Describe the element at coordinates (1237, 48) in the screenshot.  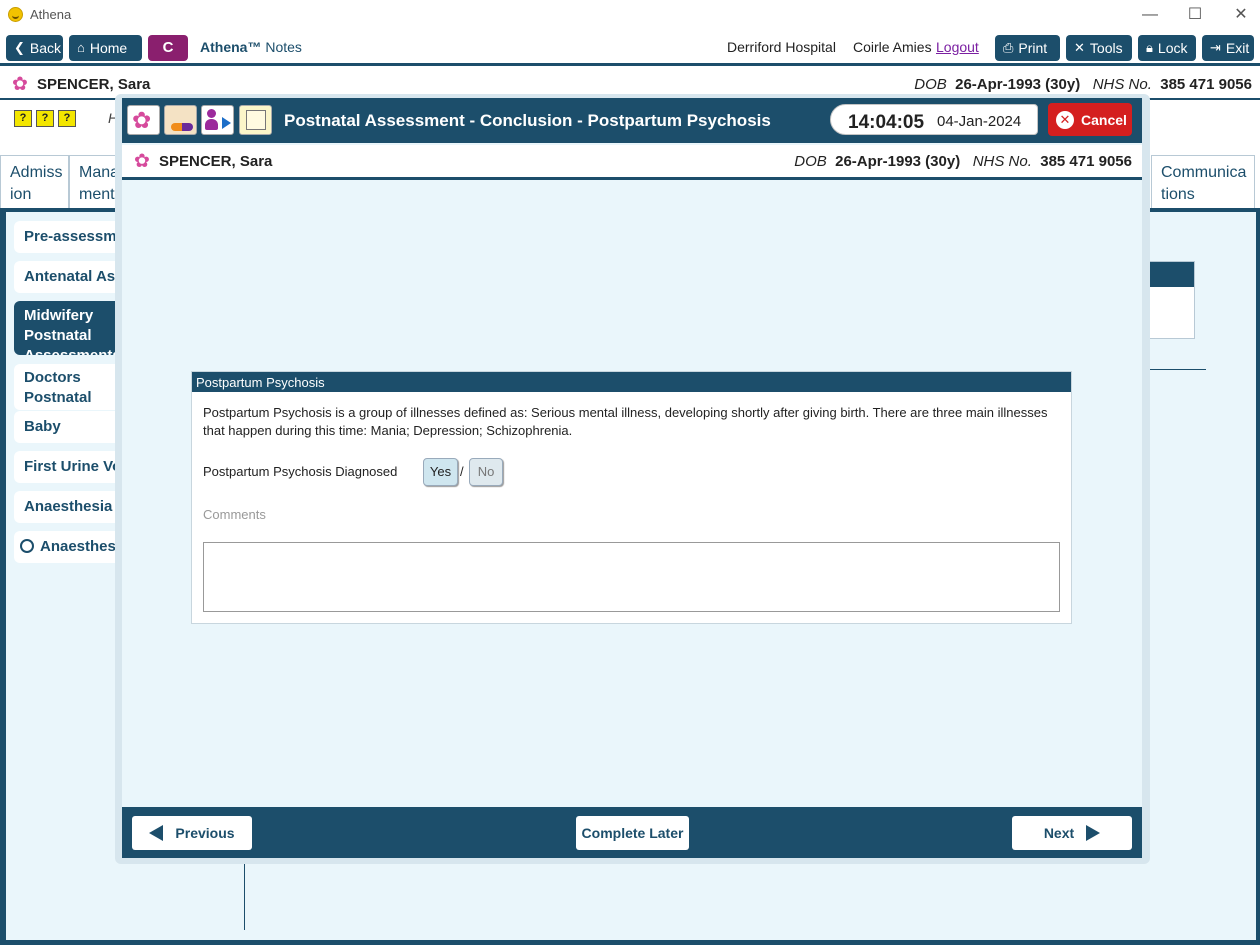
I see `exit-label: Exit` at that location.